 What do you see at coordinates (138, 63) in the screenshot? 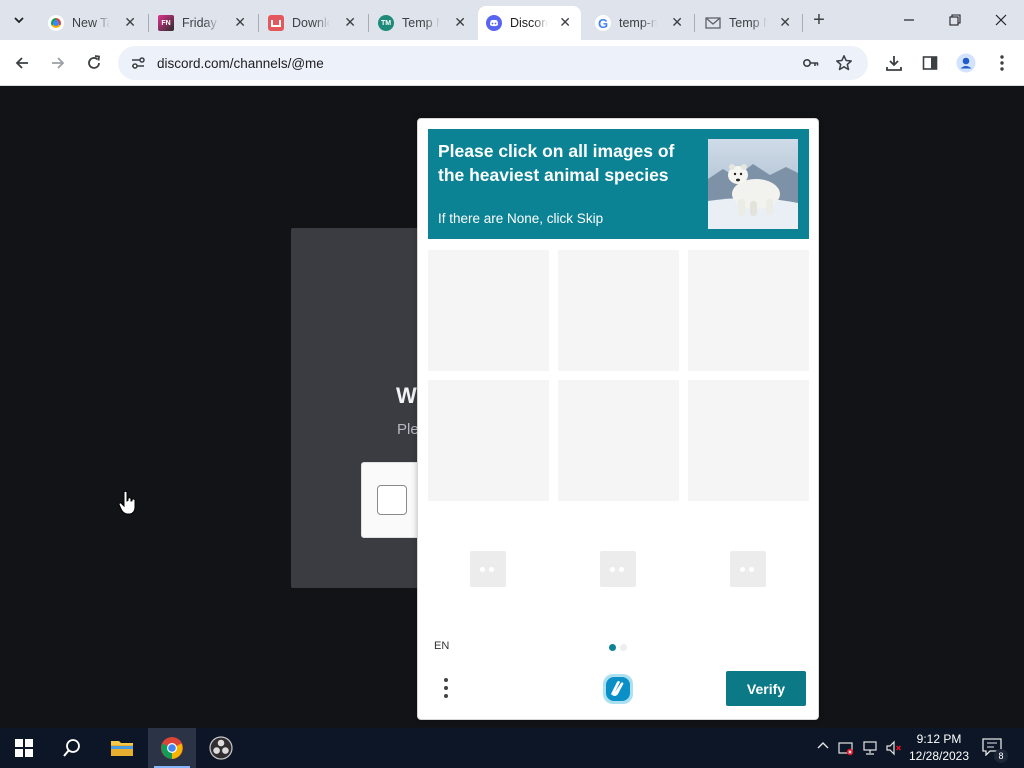
I see `site-settings-icon` at bounding box center [138, 63].